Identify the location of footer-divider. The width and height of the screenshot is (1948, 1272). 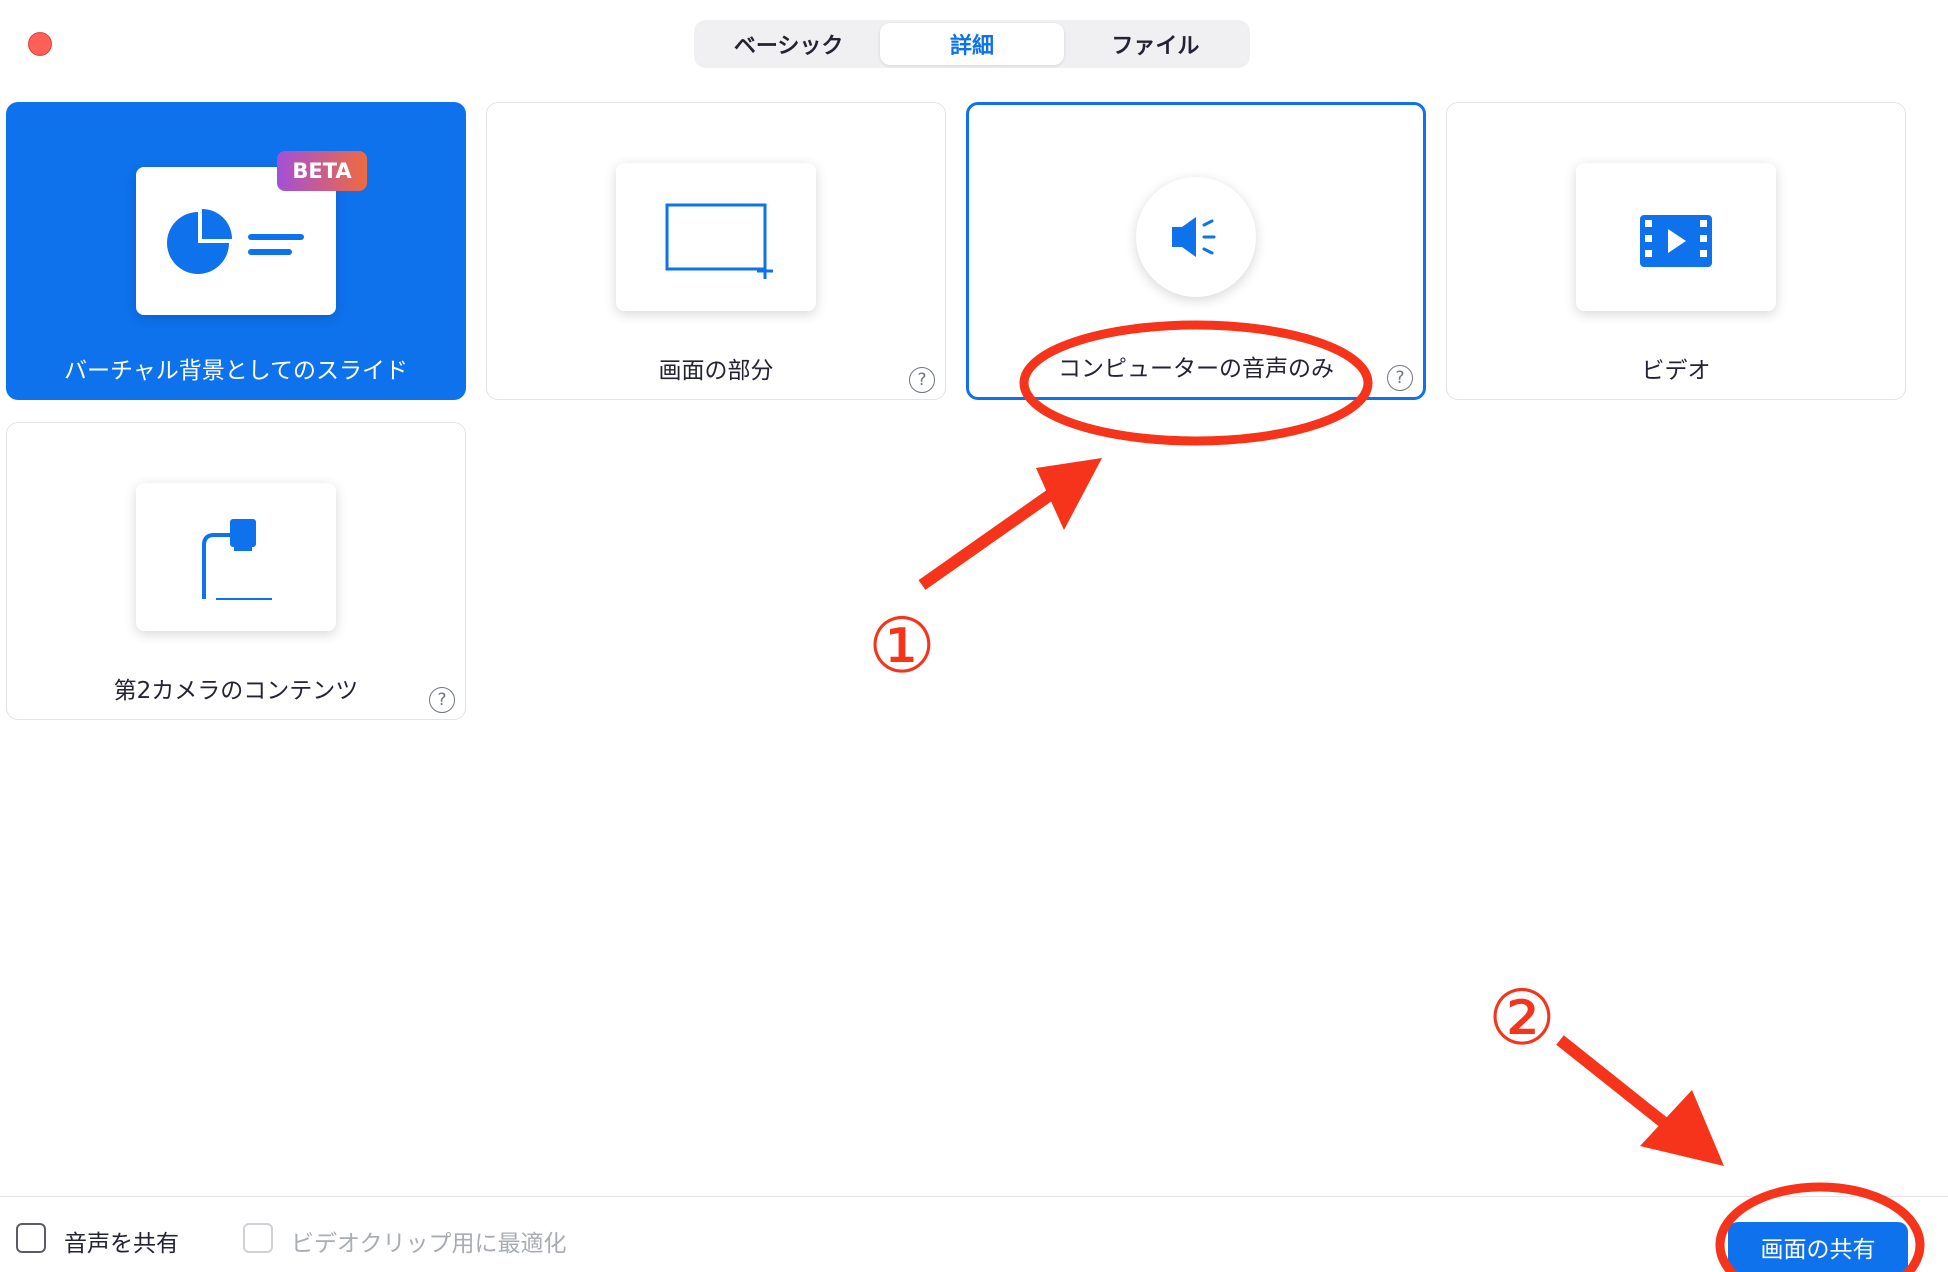
(974, 1196).